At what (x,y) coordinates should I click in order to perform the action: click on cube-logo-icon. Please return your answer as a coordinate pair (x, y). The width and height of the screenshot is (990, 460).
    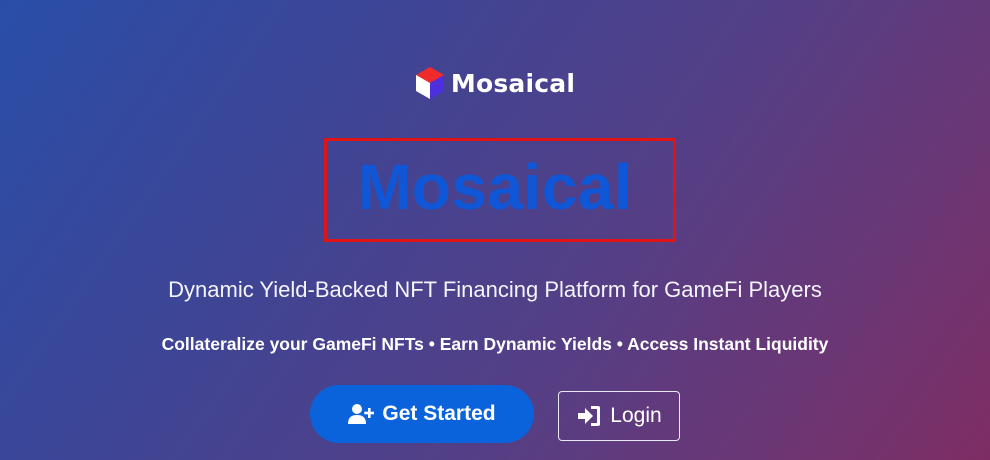
    Looking at the image, I should click on (429, 83).